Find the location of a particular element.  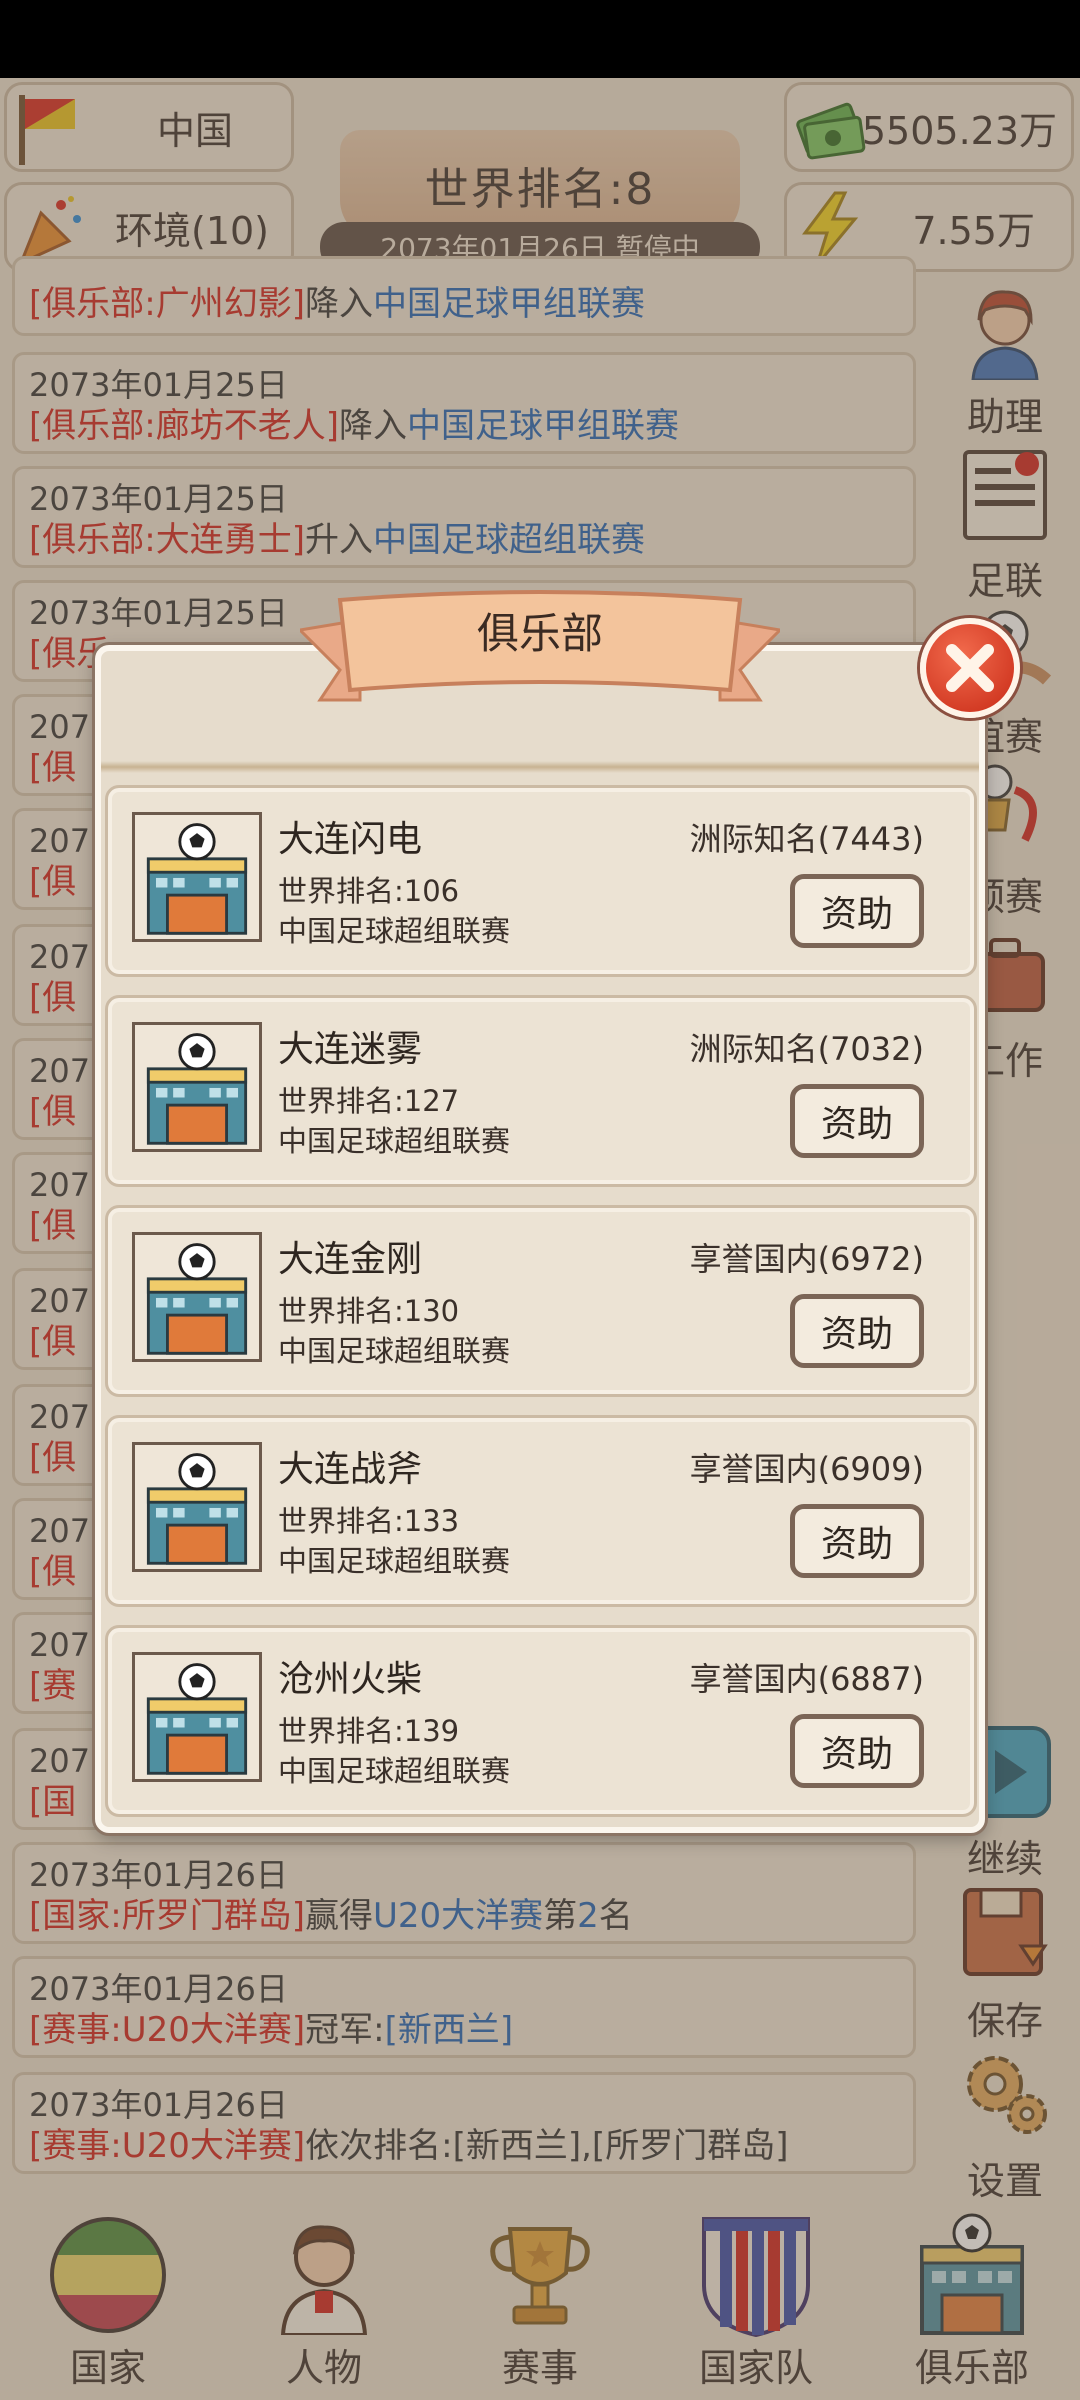

club-reputation: 享誉国内(6909) is located at coordinates (806, 1469).